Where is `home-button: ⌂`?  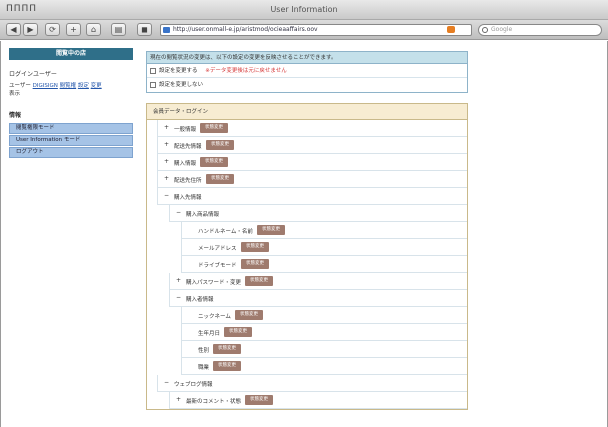
home-button: ⌂ is located at coordinates (93, 29).